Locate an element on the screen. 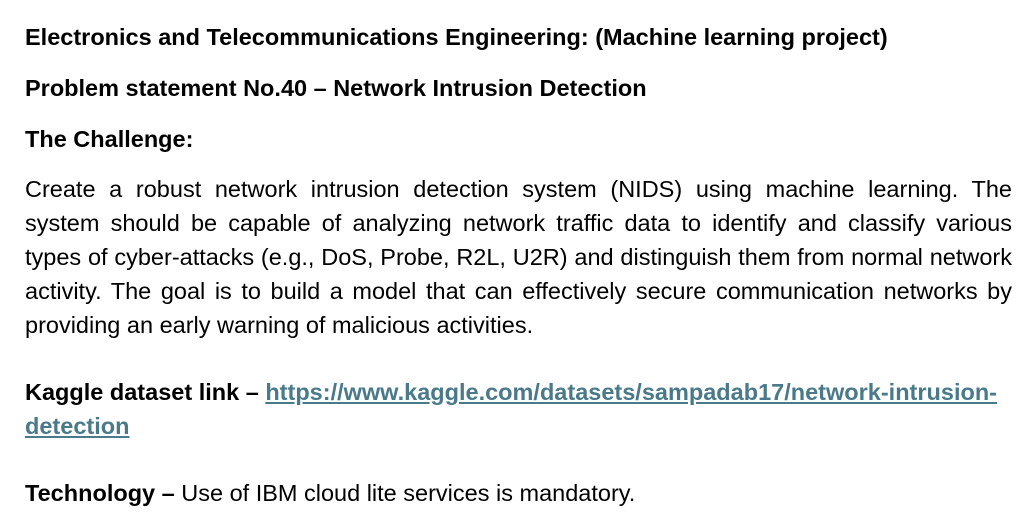  challenge-heading: The Challenge: is located at coordinates (109, 139).